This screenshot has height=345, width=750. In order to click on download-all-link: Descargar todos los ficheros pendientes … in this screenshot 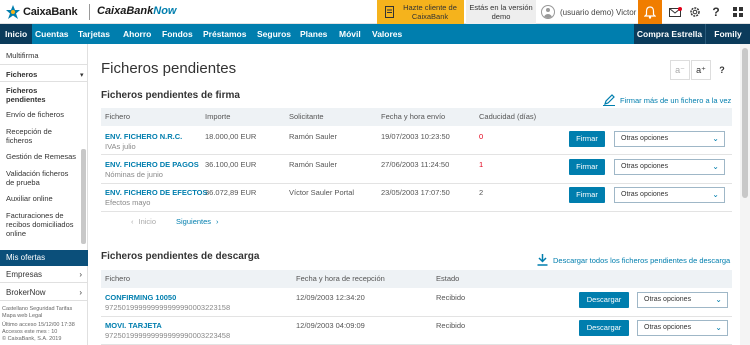, I will do `click(633, 260)`.